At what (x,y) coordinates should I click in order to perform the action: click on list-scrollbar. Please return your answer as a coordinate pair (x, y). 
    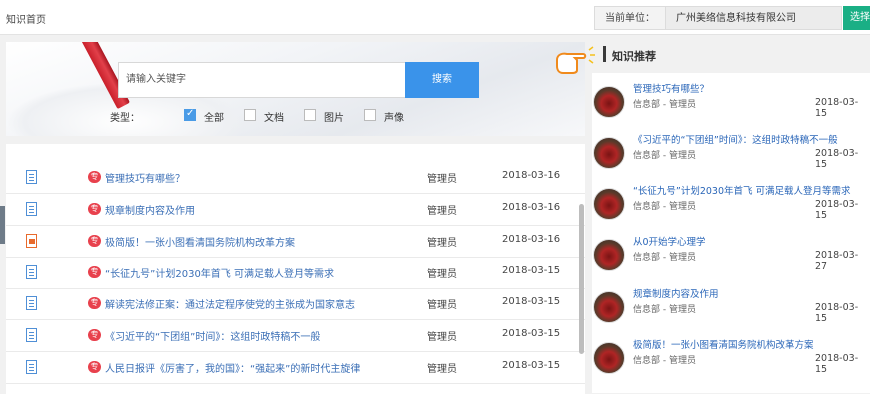
    Looking at the image, I should click on (581, 279).